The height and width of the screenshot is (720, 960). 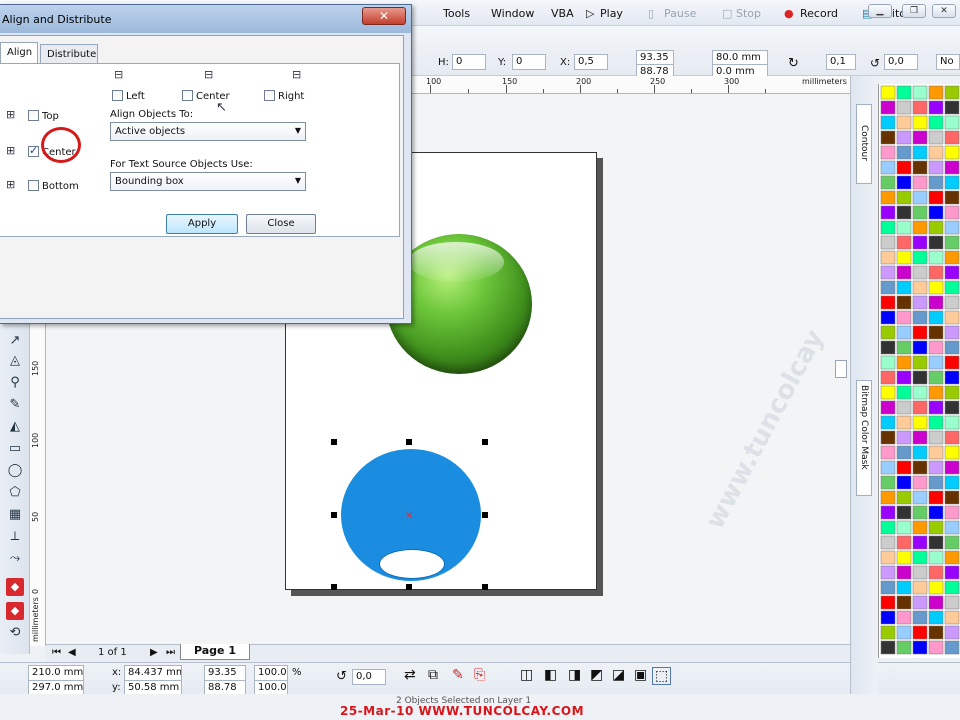 What do you see at coordinates (550, 675) in the screenshot?
I see `trim-icon: ◧` at bounding box center [550, 675].